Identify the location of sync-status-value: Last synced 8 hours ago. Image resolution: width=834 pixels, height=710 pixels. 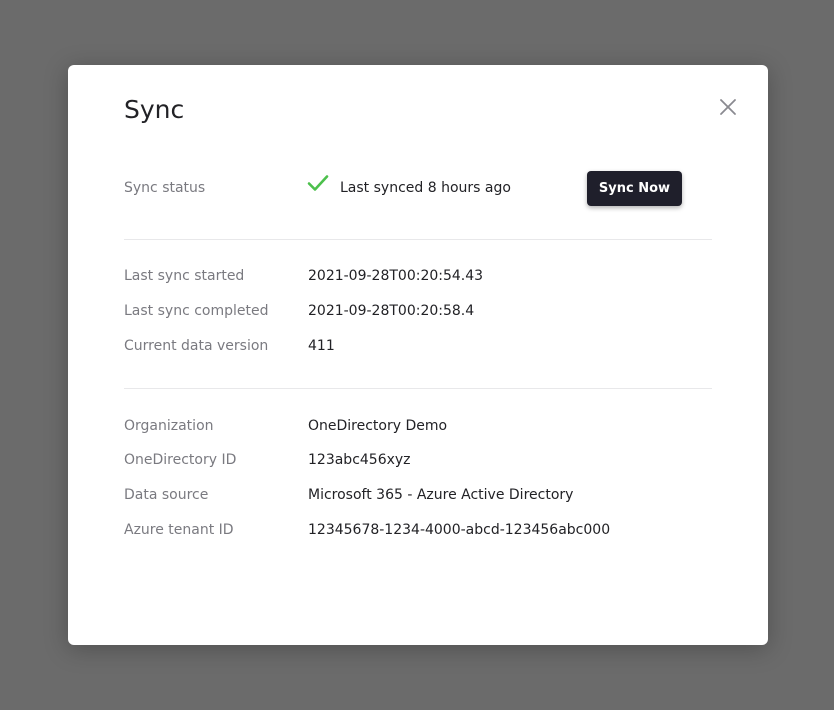
(425, 188).